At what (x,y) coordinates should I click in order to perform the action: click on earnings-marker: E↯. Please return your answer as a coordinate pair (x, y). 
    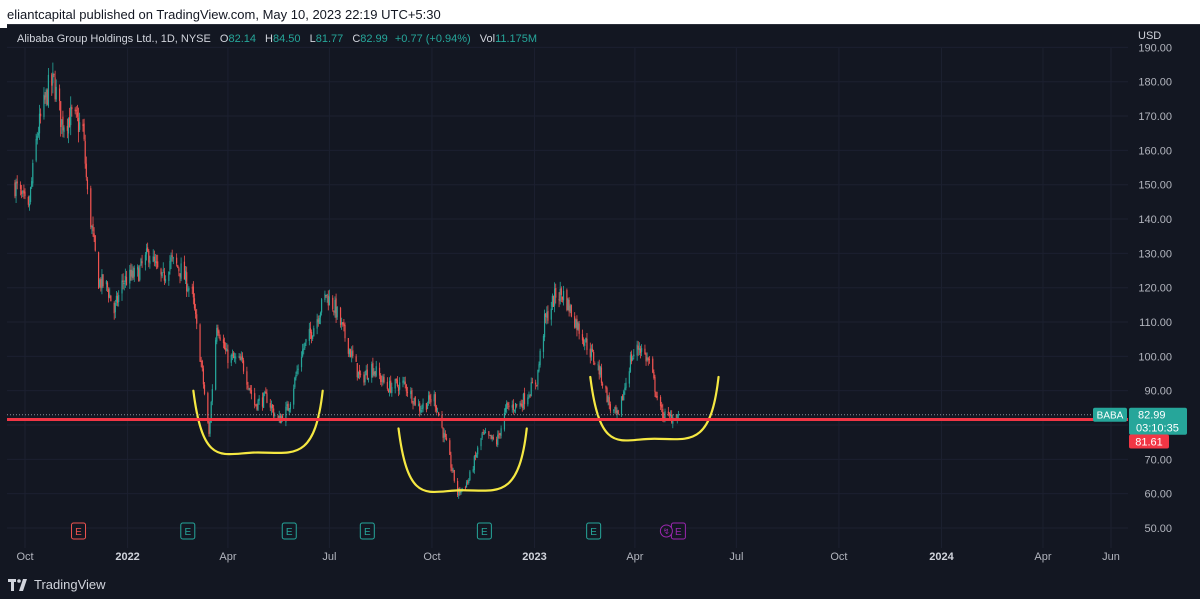
    Looking at the image, I should click on (672, 531).